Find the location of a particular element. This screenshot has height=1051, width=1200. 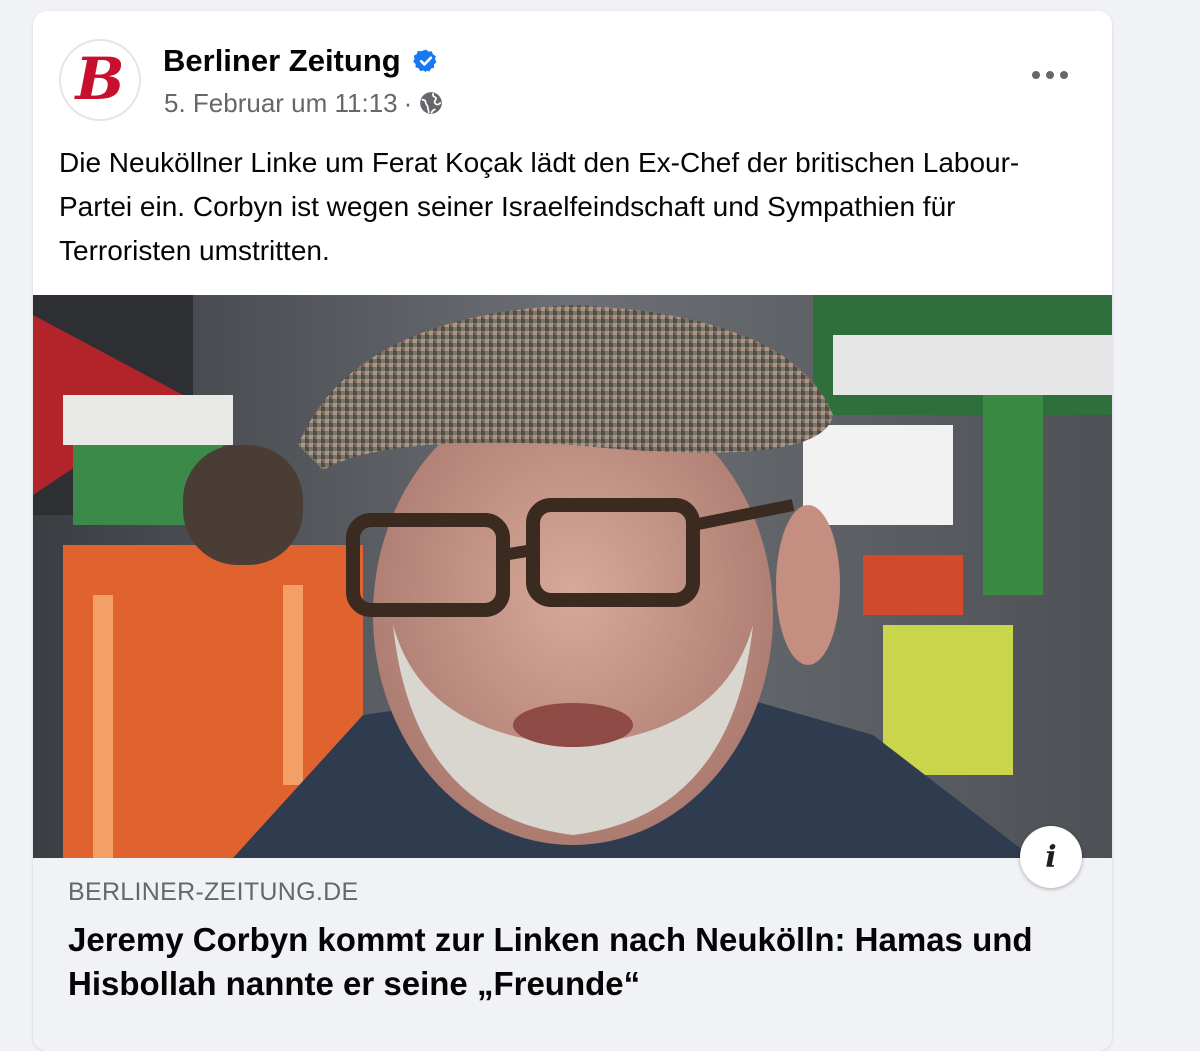

info-button: i is located at coordinates (1051, 857).